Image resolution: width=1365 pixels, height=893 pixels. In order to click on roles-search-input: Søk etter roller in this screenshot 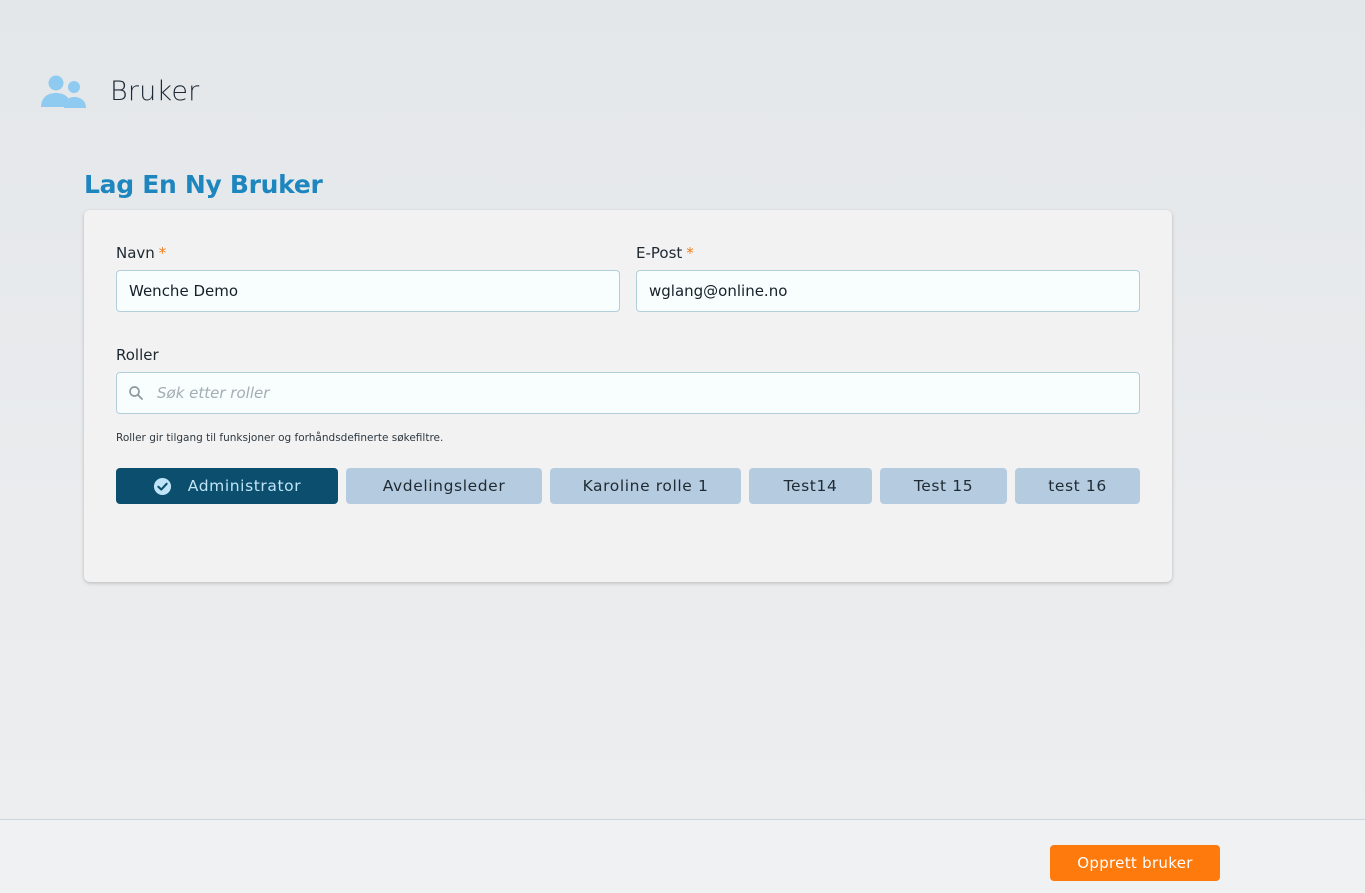, I will do `click(628, 393)`.